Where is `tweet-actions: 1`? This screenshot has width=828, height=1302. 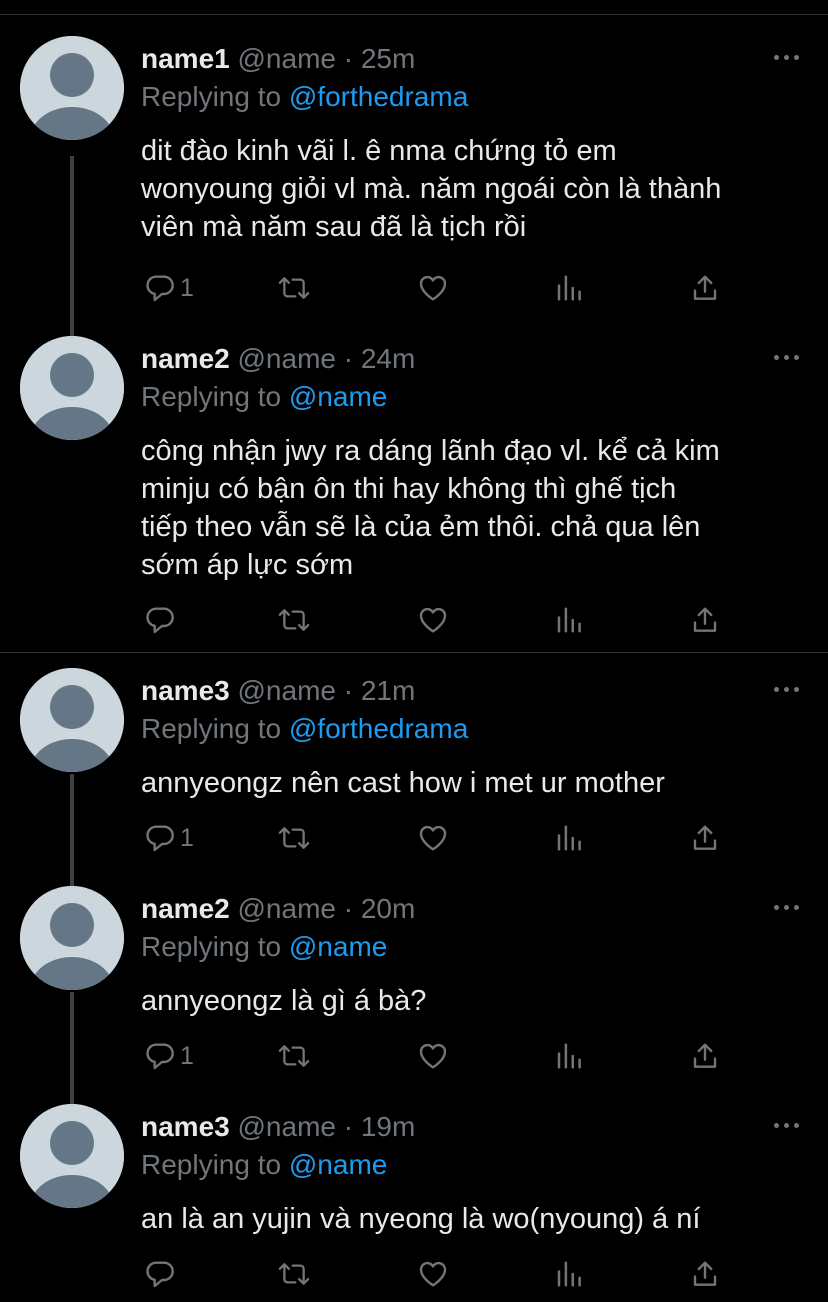 tweet-actions: 1 is located at coordinates (414, 1056).